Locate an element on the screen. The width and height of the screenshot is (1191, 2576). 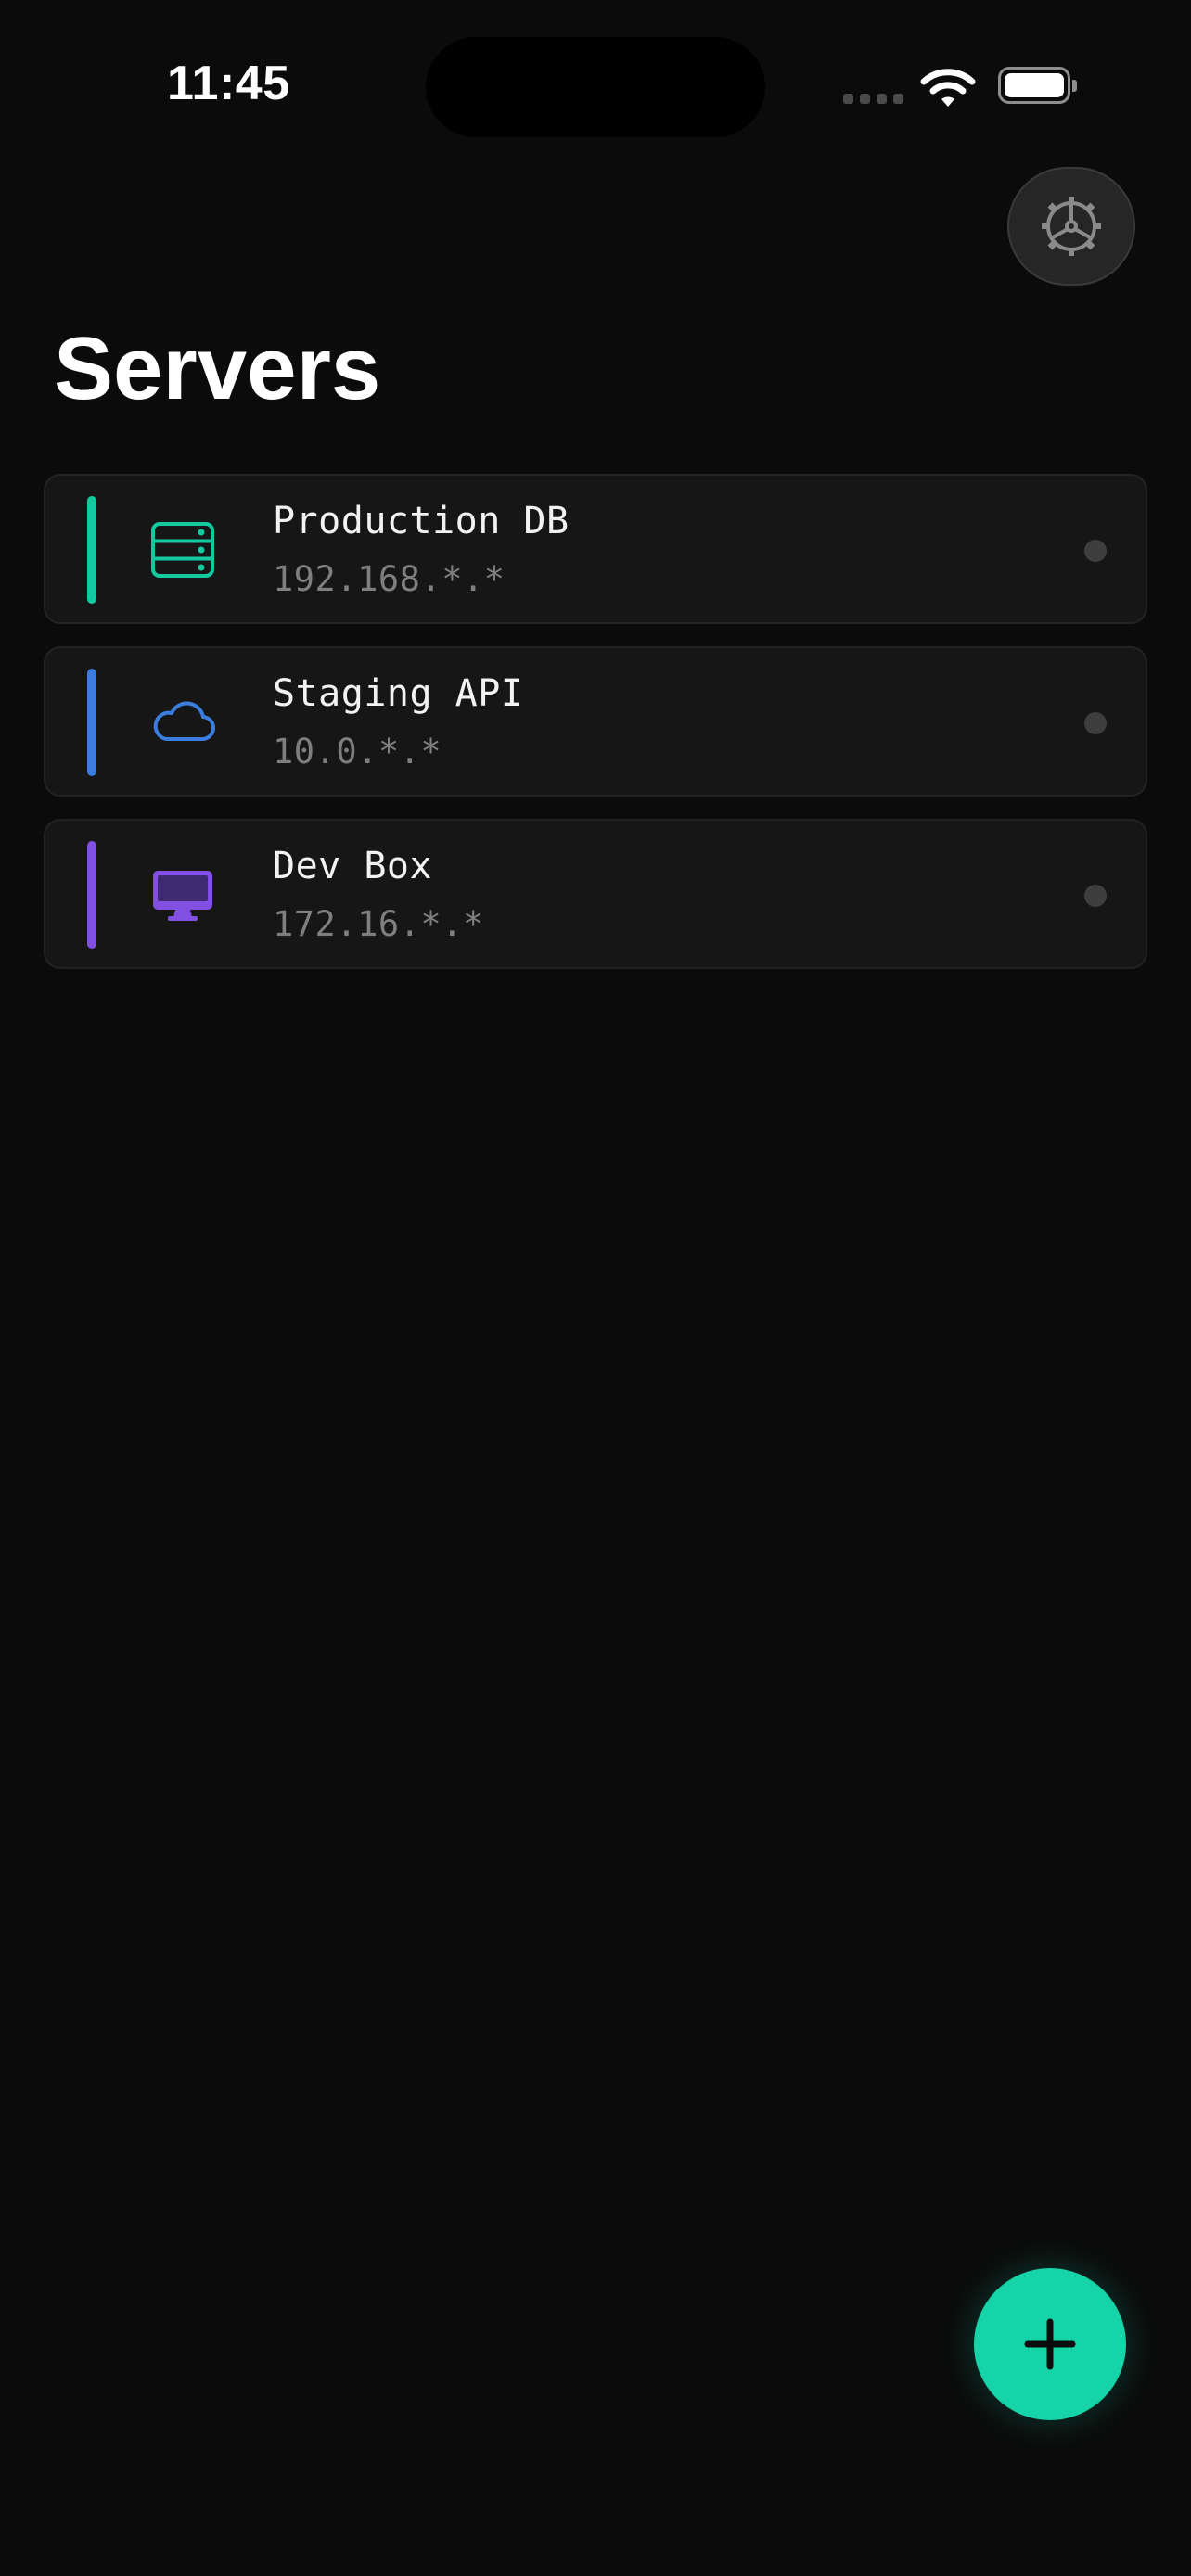
server-rack-icon is located at coordinates (183, 550).